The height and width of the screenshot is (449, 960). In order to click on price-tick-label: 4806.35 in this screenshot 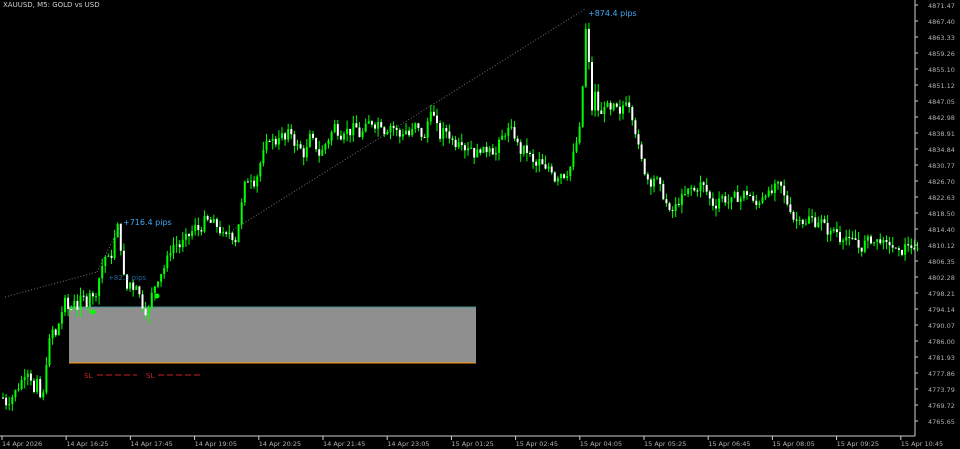, I will do `click(941, 262)`.